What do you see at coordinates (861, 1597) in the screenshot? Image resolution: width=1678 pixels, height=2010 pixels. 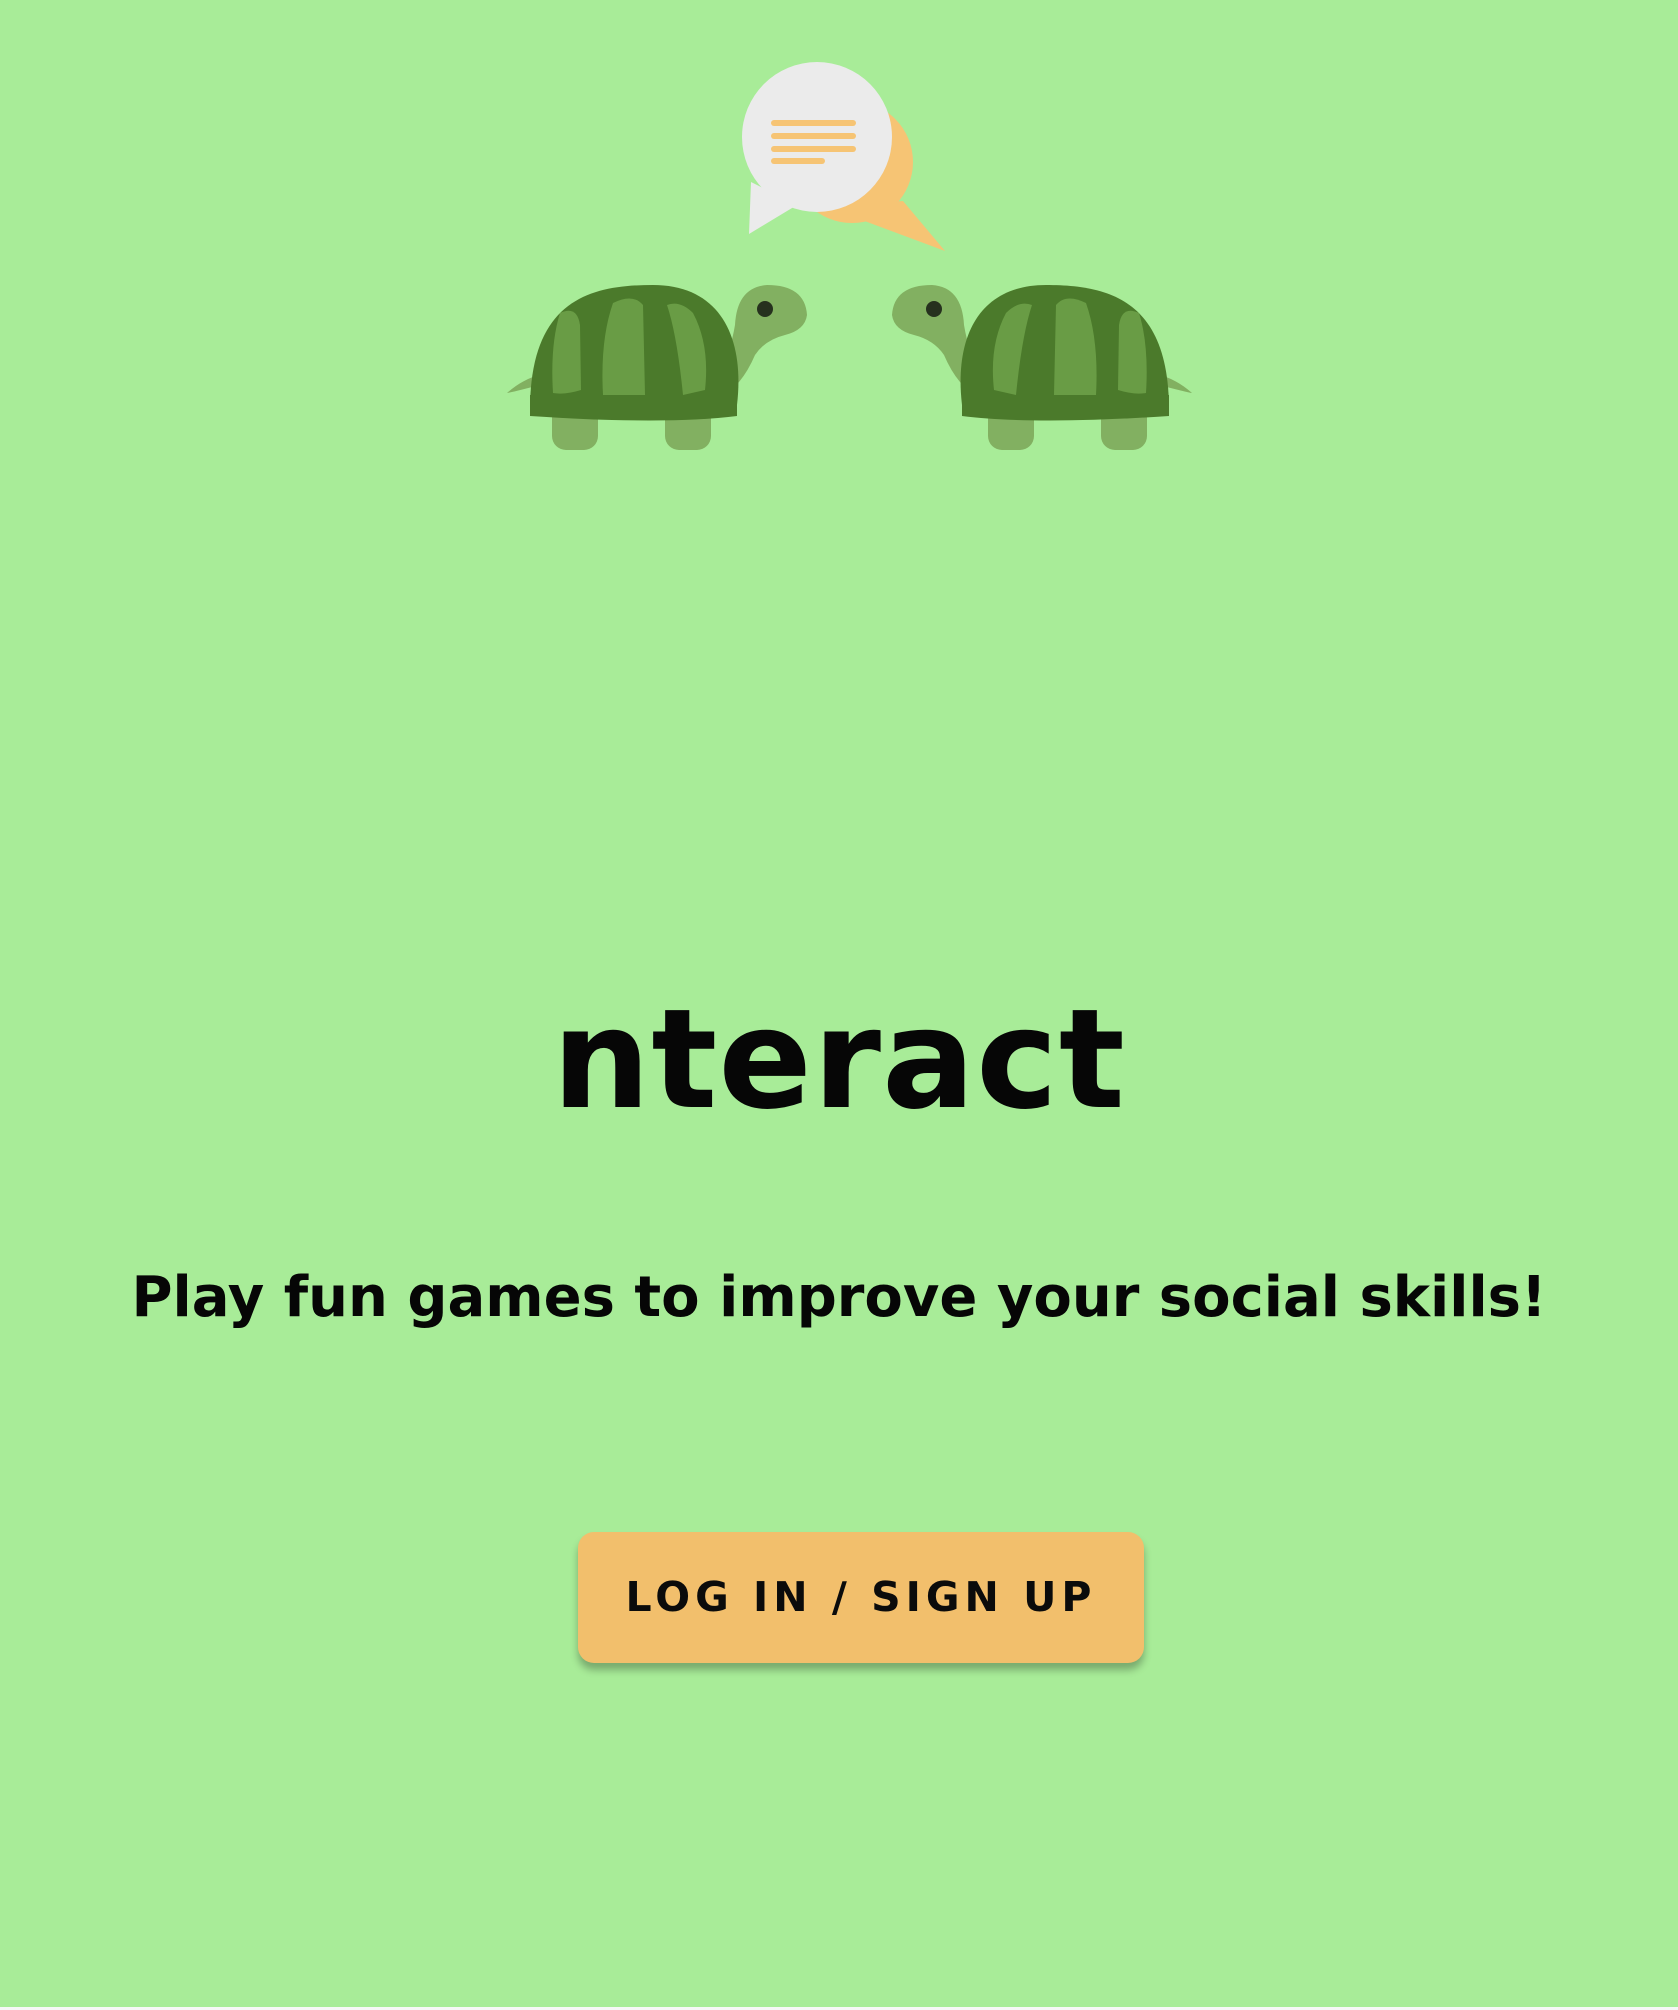 I see `login-signup-button: LOG IN / SIGN UP` at bounding box center [861, 1597].